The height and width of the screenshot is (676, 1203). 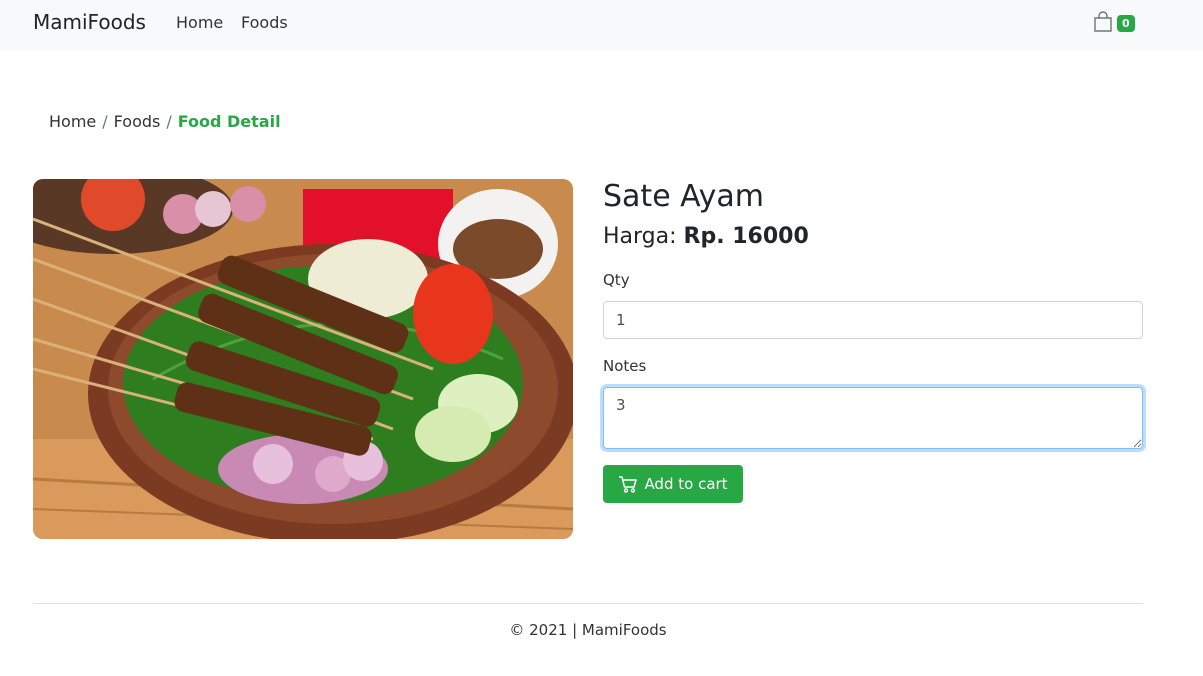 I want to click on qty-label: Qty, so click(x=616, y=280).